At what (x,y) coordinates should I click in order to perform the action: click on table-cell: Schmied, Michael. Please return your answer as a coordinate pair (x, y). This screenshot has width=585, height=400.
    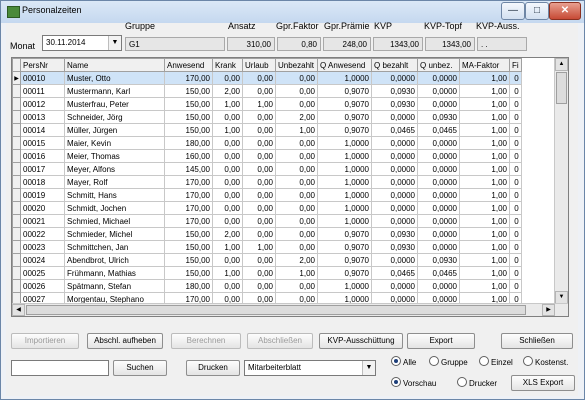
    Looking at the image, I should click on (114, 221).